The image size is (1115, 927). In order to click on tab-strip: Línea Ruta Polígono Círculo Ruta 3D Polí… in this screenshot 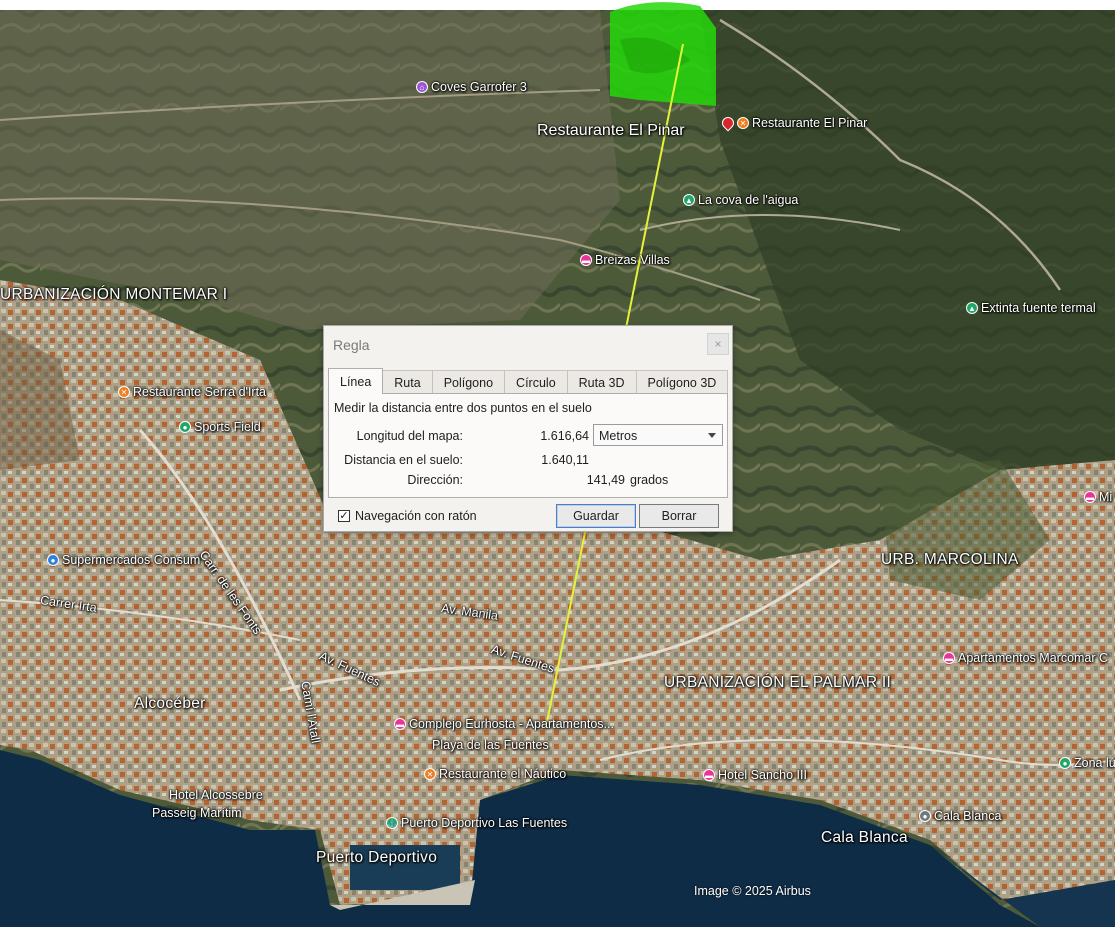, I will do `click(528, 381)`.